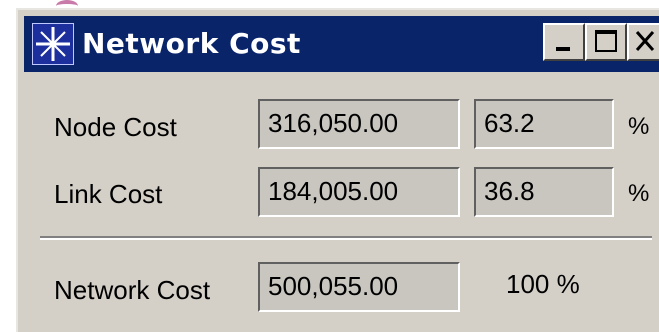 This screenshot has height=332, width=659. I want to click on link-cost-percent-sign: %, so click(639, 193).